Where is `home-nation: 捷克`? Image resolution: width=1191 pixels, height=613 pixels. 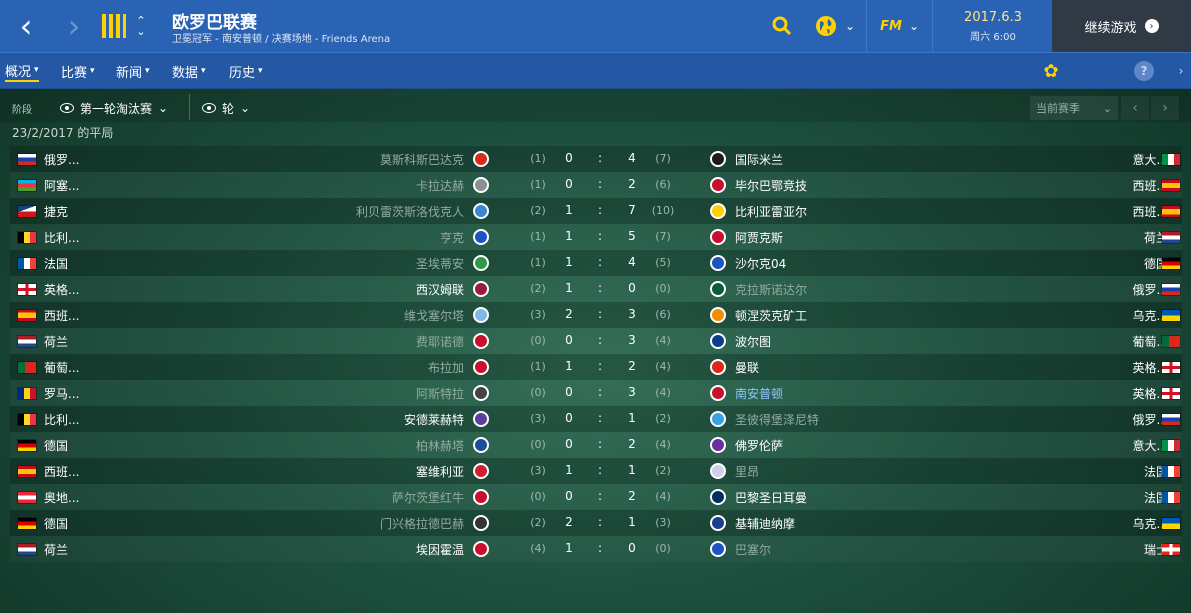
home-nation: 捷克 is located at coordinates (56, 211).